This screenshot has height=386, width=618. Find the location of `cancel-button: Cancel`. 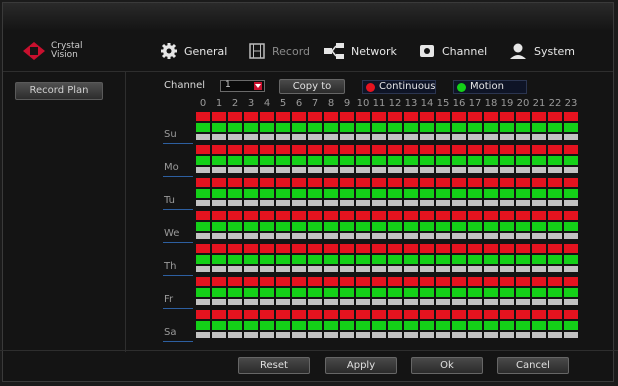

cancel-button: Cancel is located at coordinates (533, 365).